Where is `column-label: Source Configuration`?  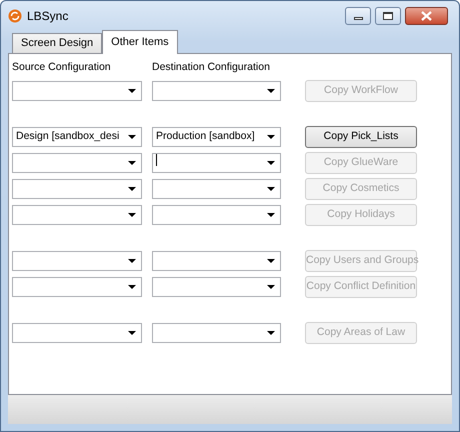
column-label: Source Configuration is located at coordinates (62, 67).